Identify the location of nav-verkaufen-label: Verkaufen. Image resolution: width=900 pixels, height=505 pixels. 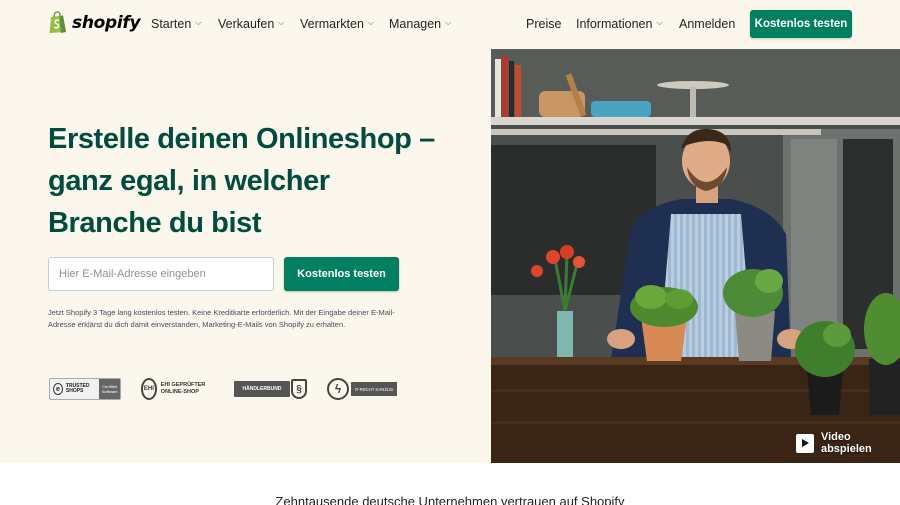
(246, 24).